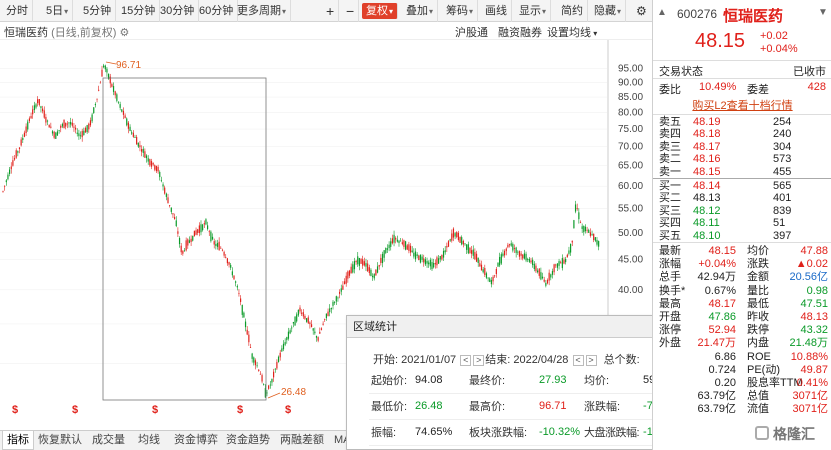 The height and width of the screenshot is (450, 831). Describe the element at coordinates (184, 239) in the screenshot. I see `selection-box` at that location.